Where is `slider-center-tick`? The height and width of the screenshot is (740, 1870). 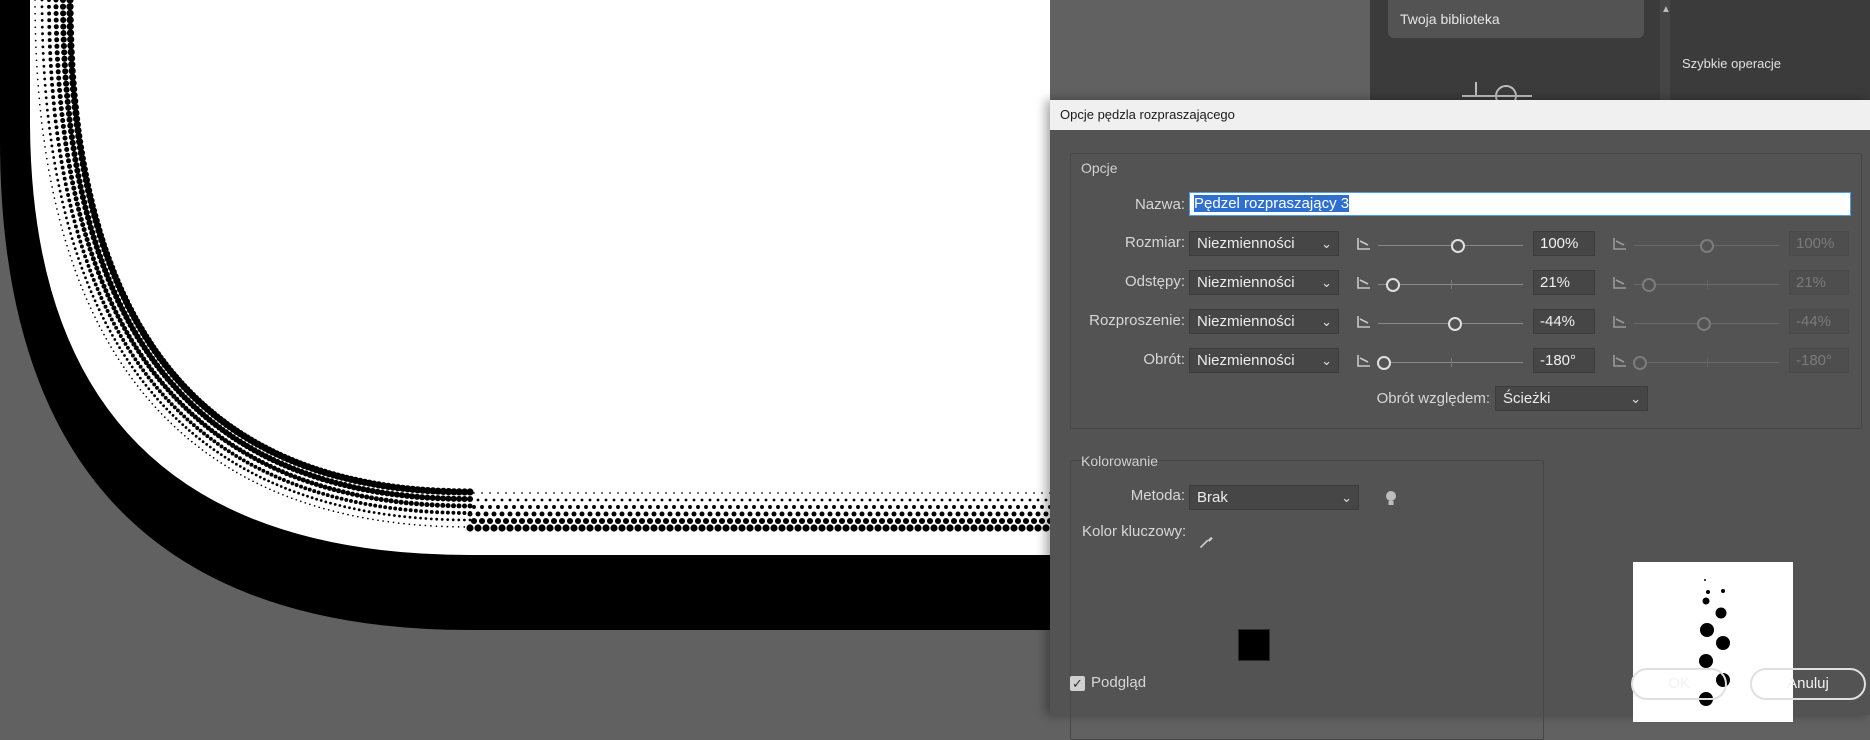 slider-center-tick is located at coordinates (1707, 284).